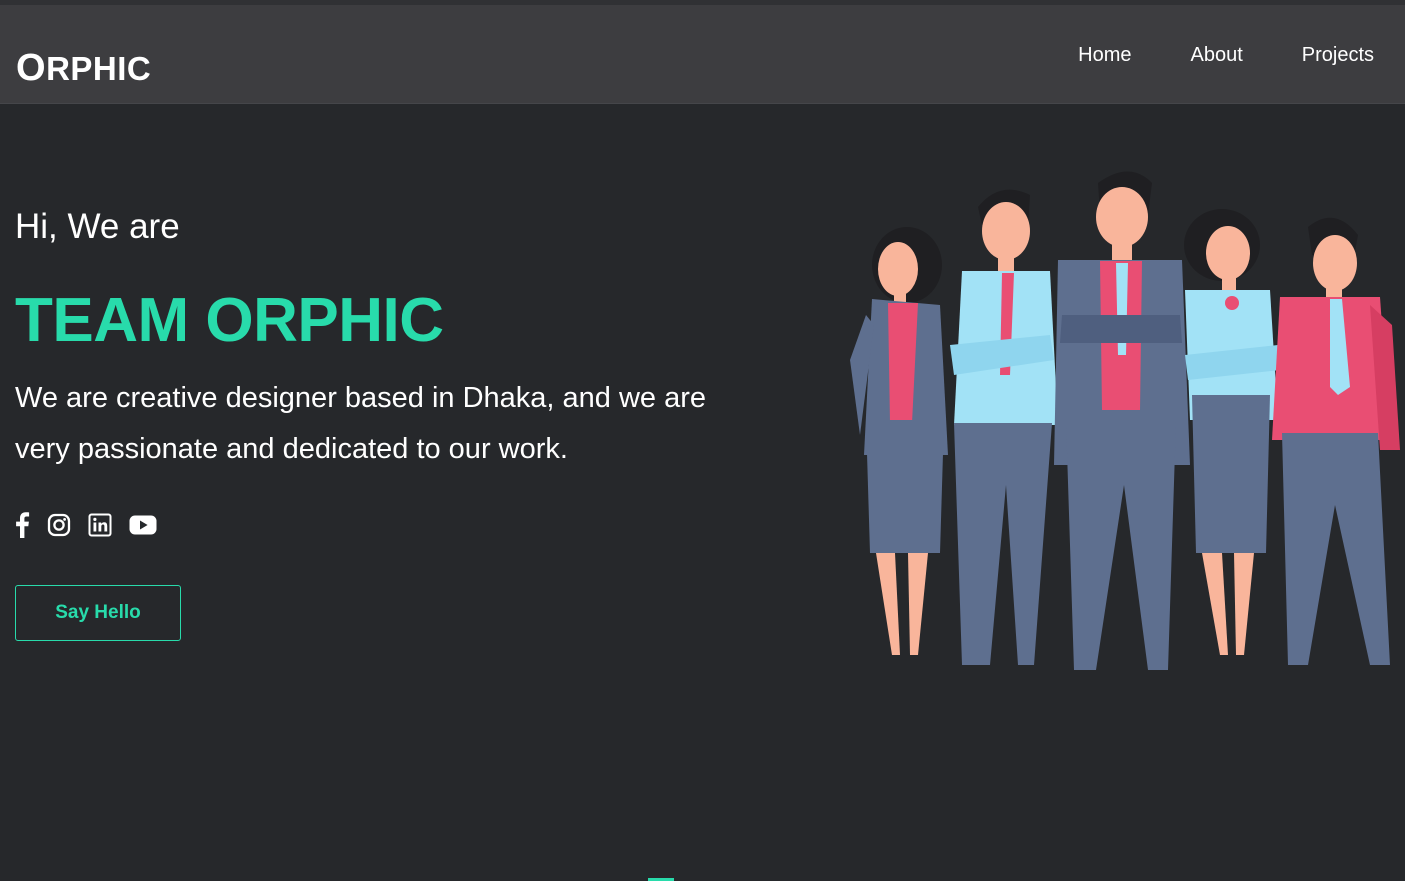 Image resolution: width=1405 pixels, height=881 pixels. What do you see at coordinates (1336, 441) in the screenshot?
I see `person-man-pink` at bounding box center [1336, 441].